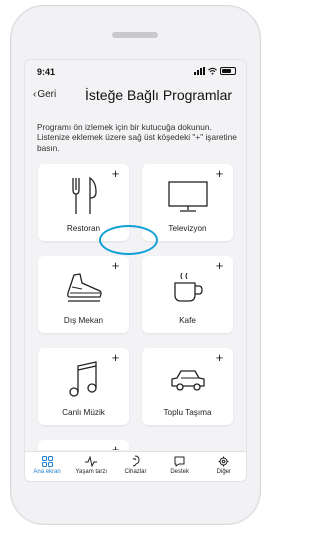 This screenshot has height=535, width=320. I want to click on page-title: İsteğe Bağlı Programlar, so click(159, 95).